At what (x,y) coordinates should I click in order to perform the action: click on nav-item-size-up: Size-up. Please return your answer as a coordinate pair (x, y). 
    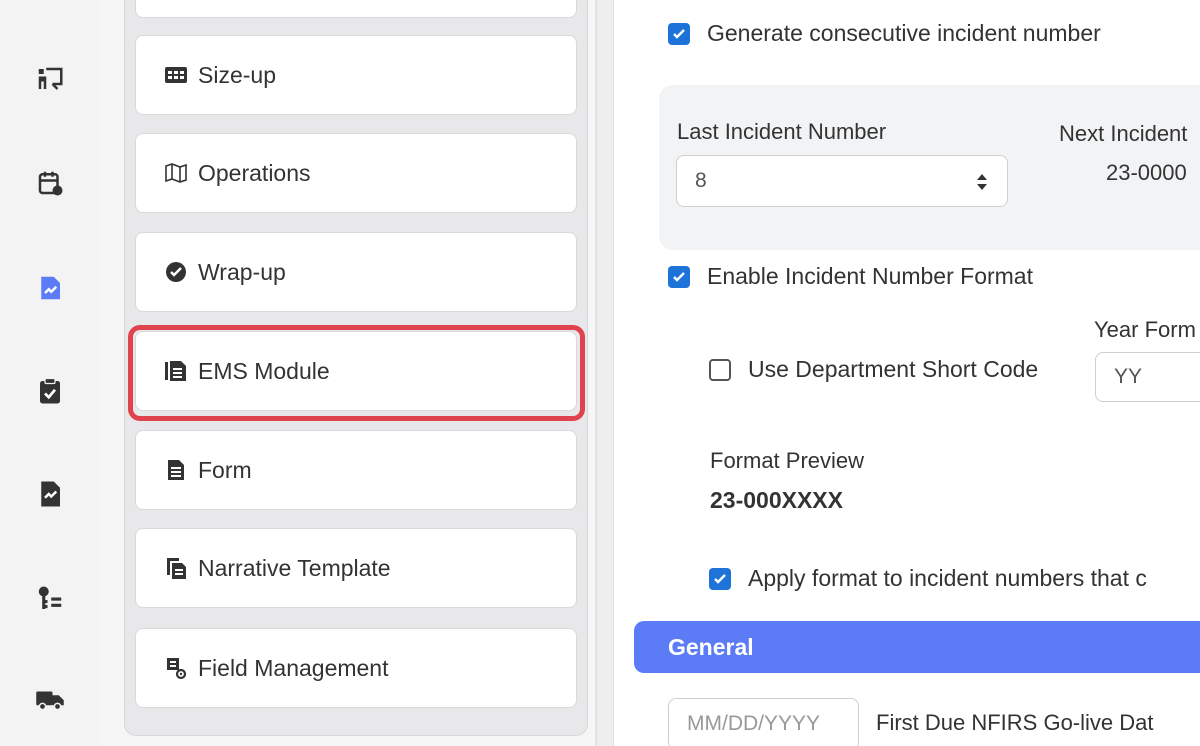
    Looking at the image, I should click on (356, 75).